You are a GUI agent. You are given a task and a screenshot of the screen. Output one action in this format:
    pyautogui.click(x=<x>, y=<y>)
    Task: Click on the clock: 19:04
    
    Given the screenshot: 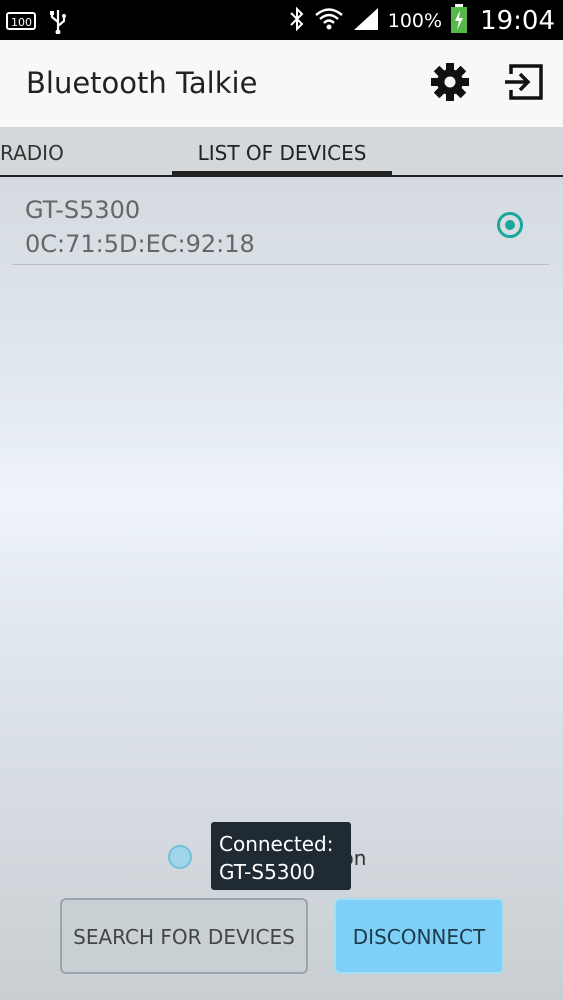 What is the action you would take?
    pyautogui.click(x=517, y=21)
    